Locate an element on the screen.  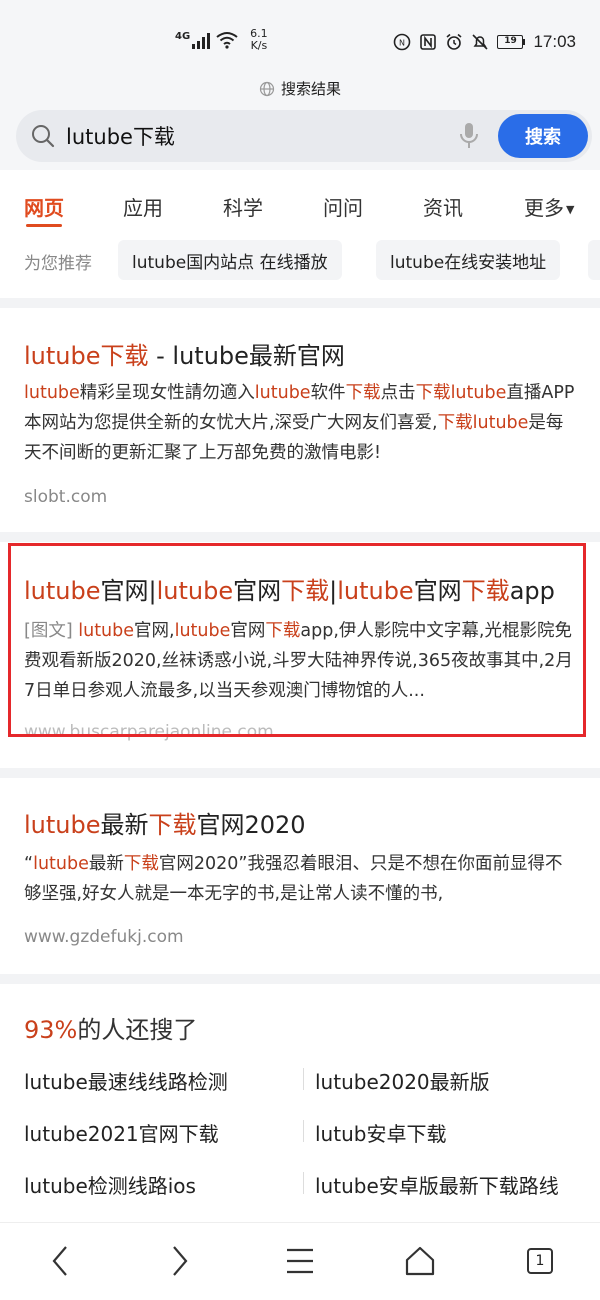
tab-more: 更多 ▼ is located at coordinates (549, 206).